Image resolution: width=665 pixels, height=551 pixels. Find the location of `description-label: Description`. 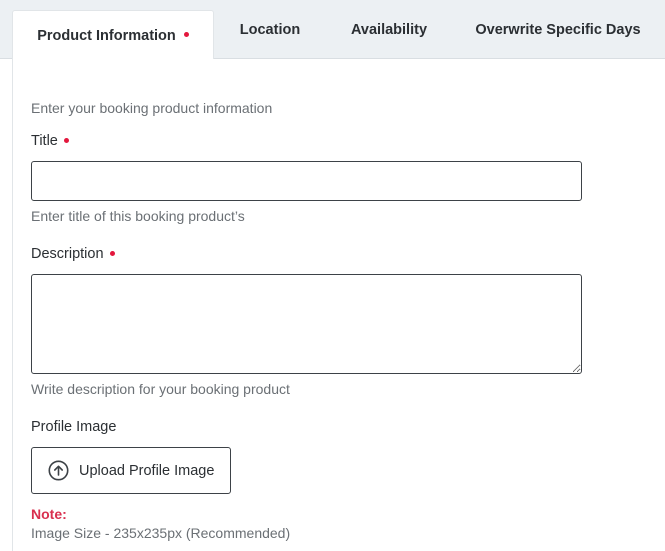

description-label: Description is located at coordinates (67, 254).